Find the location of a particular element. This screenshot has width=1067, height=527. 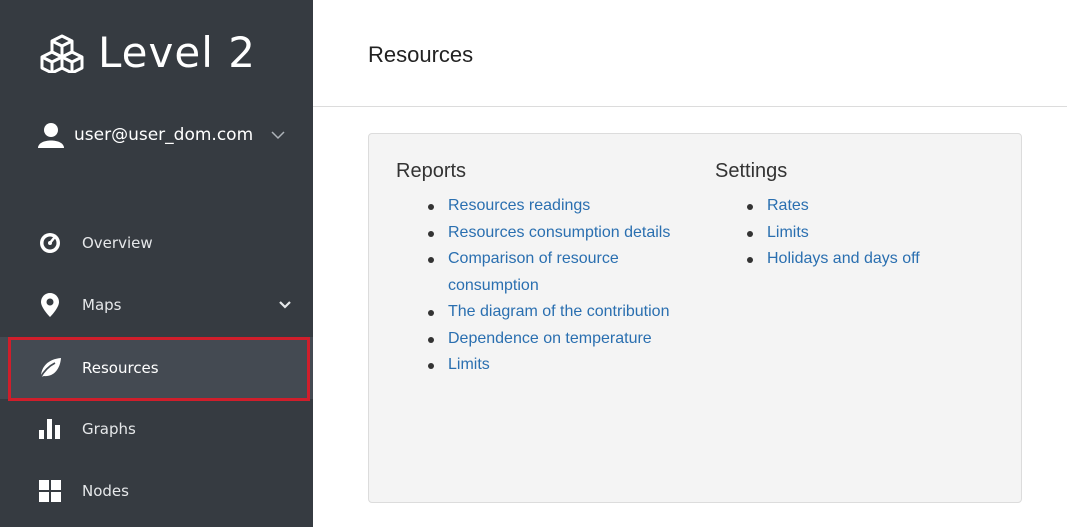

cubes-icon is located at coordinates (62, 53).